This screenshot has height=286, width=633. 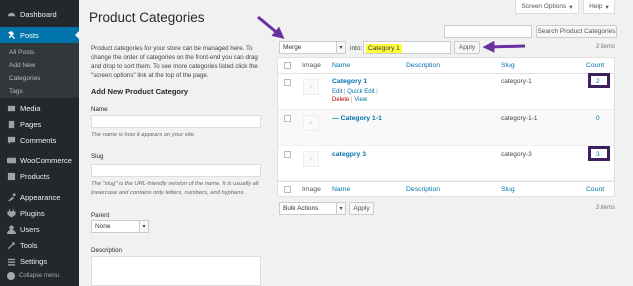 I want to click on edit-link: Edit, so click(x=337, y=92).